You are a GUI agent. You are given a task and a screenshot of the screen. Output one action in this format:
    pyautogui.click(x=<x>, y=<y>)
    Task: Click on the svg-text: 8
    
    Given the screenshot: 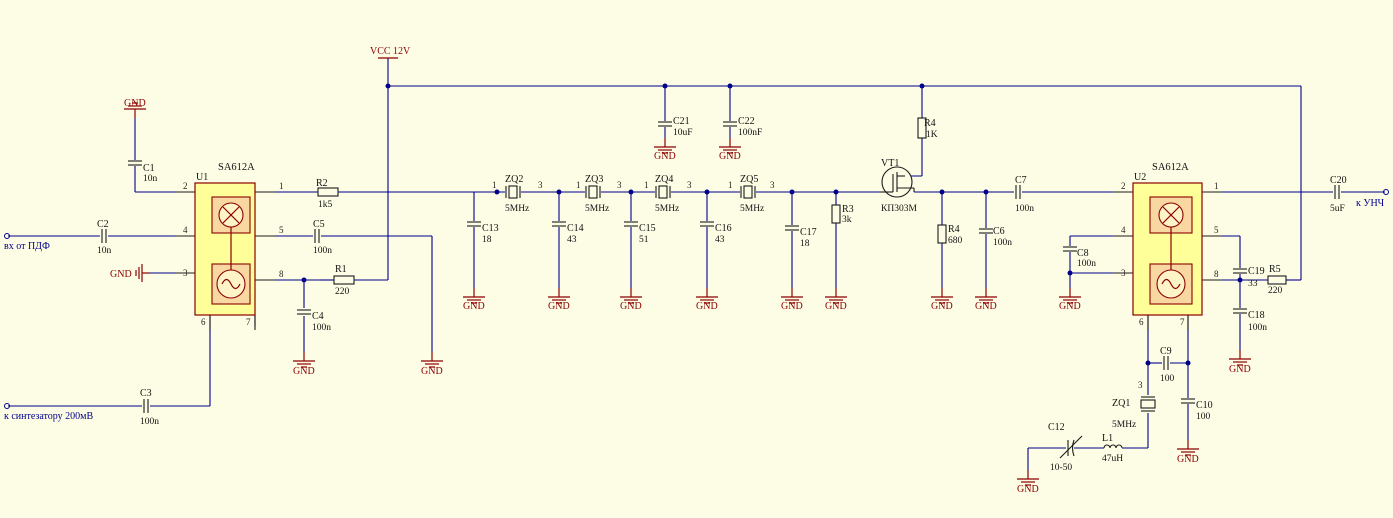 What is the action you would take?
    pyautogui.click(x=1216, y=274)
    